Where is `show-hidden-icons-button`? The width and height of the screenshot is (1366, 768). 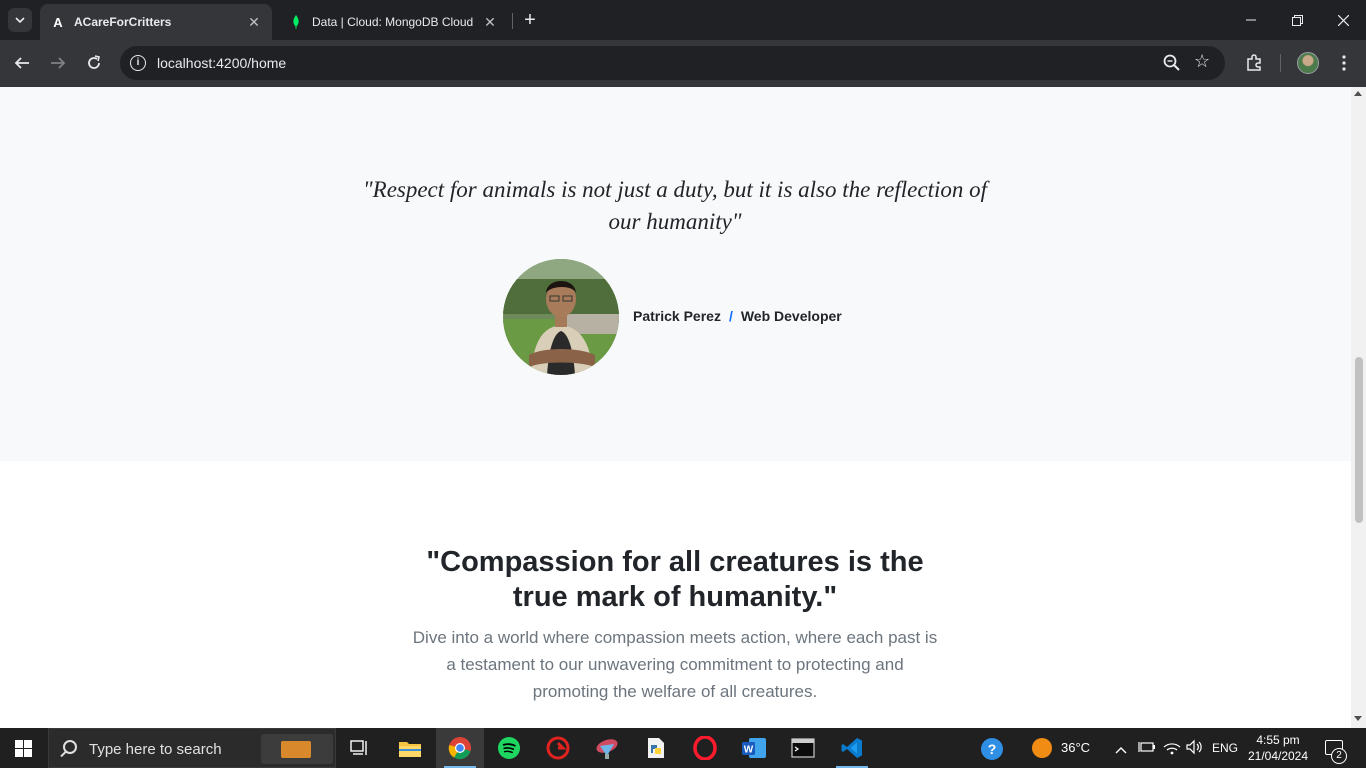 show-hidden-icons-button is located at coordinates (1121, 750).